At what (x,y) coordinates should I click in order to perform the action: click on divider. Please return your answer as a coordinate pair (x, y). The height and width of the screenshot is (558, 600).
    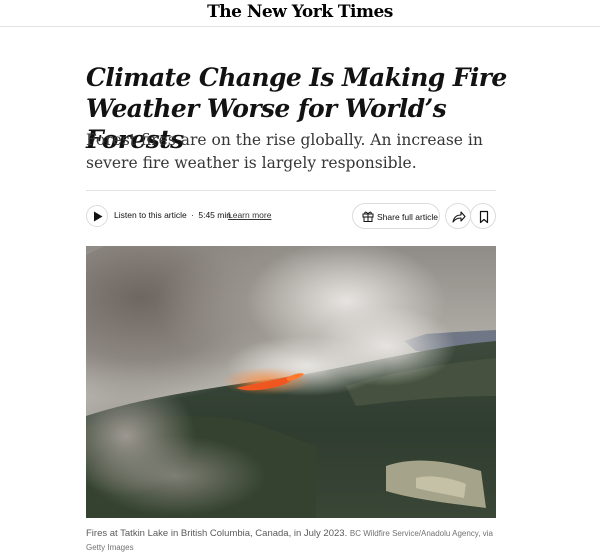
    Looking at the image, I should click on (291, 190).